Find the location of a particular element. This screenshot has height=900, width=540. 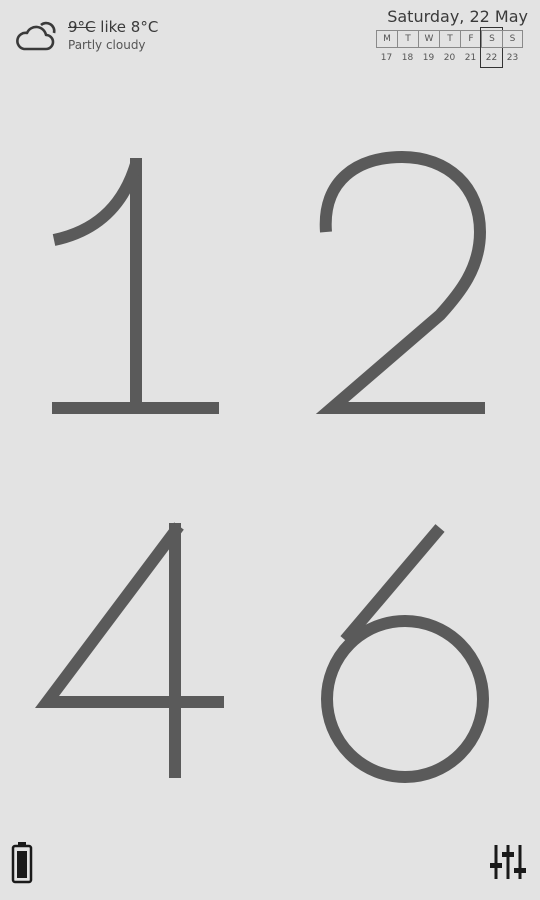

hour-tens-digit is located at coordinates (135, 286).